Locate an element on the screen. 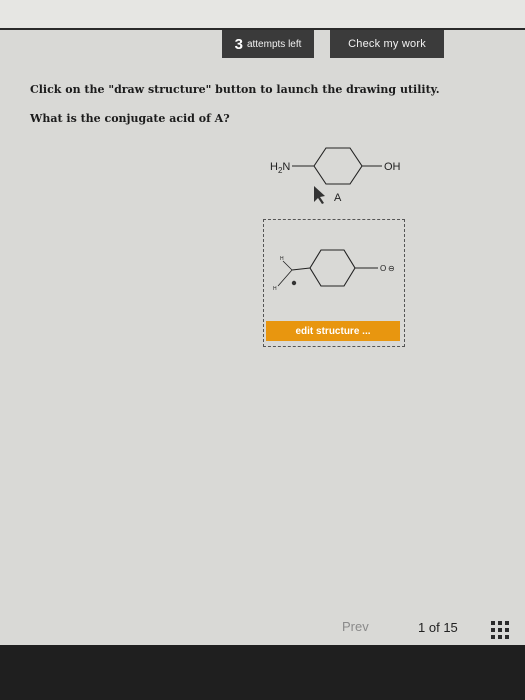 The height and width of the screenshot is (700, 525). charge-dot is located at coordinates (294, 283).